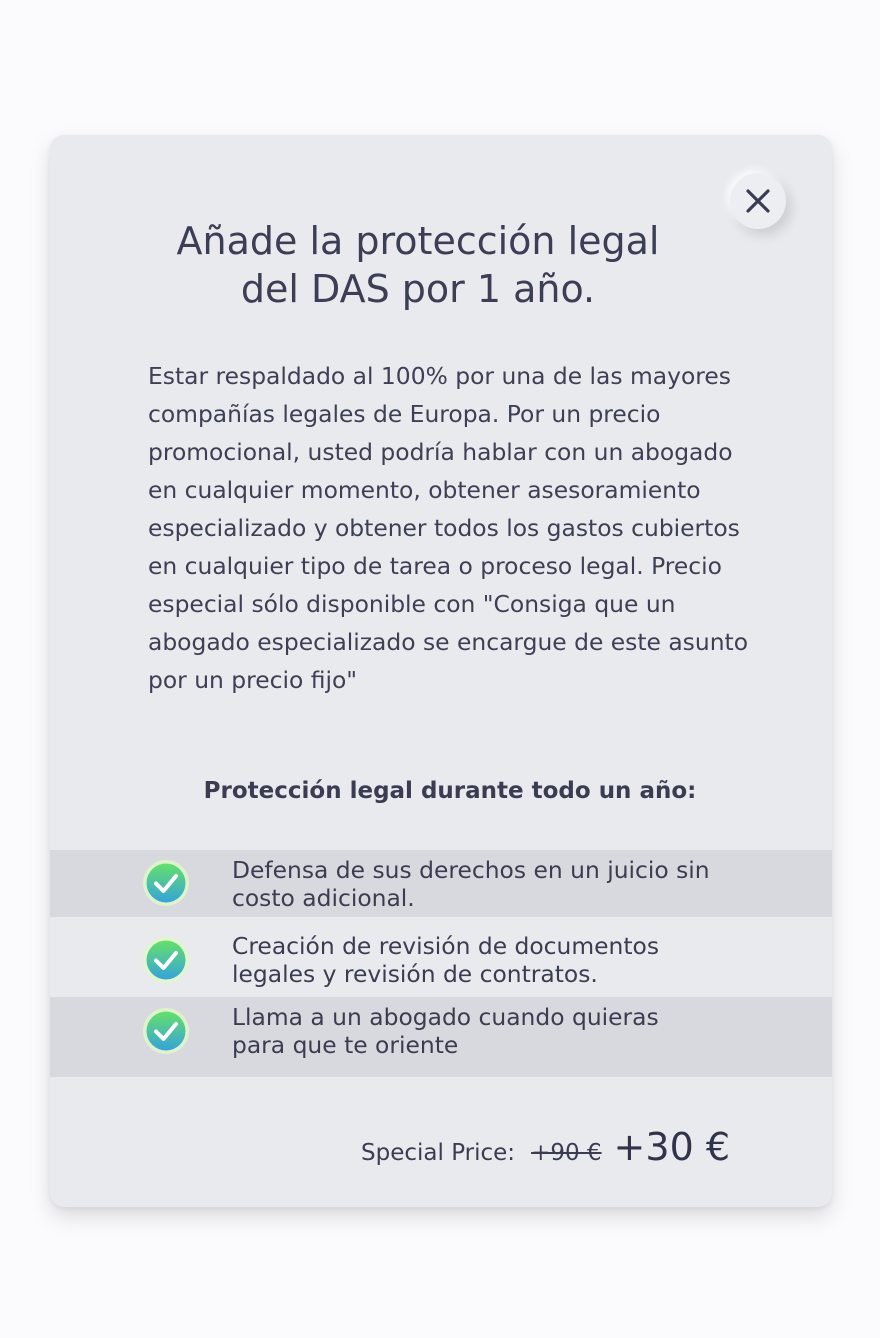 This screenshot has width=880, height=1338. I want to click on special-price-label: Special Price:, so click(438, 1153).